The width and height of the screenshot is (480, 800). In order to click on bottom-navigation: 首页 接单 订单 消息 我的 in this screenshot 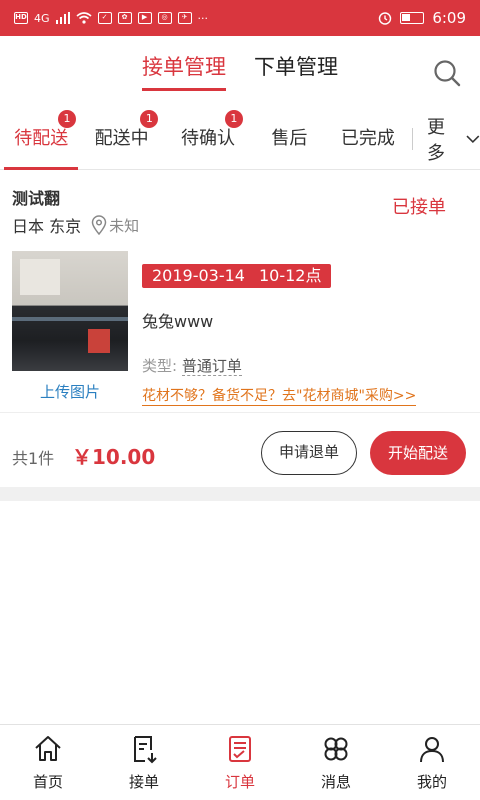, I will do `click(240, 762)`.